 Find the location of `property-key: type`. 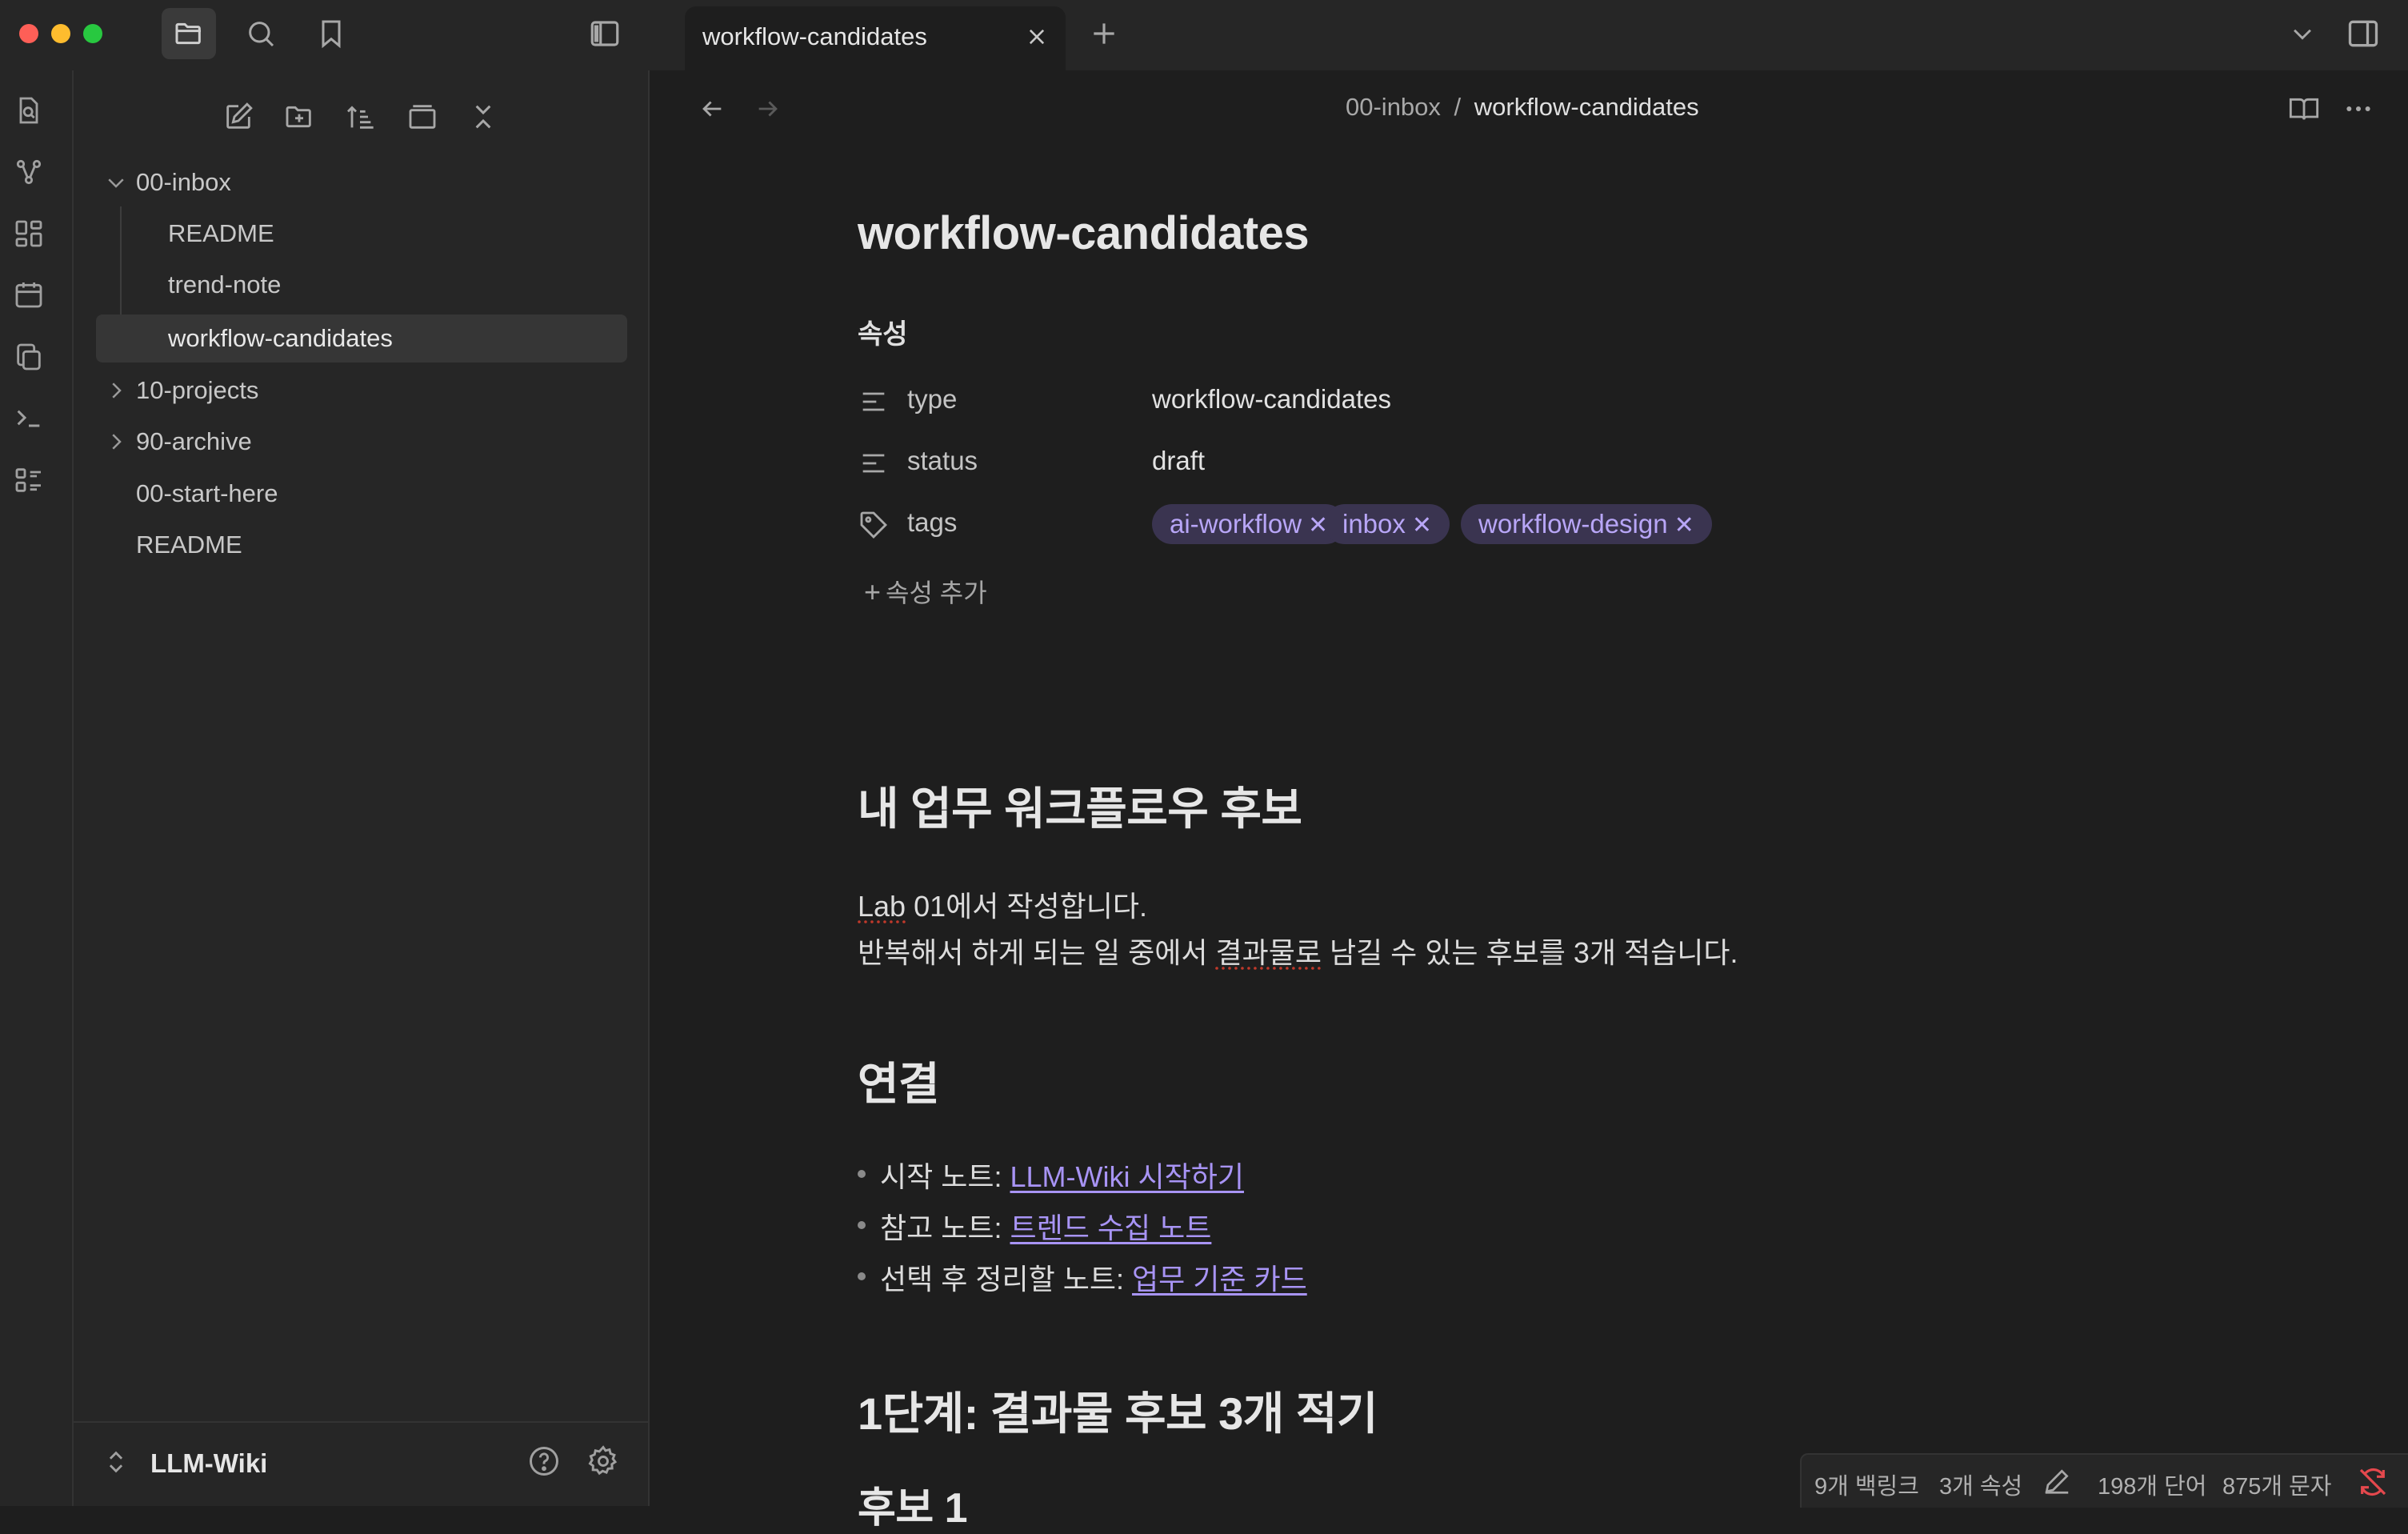

property-key: type is located at coordinates (932, 400).